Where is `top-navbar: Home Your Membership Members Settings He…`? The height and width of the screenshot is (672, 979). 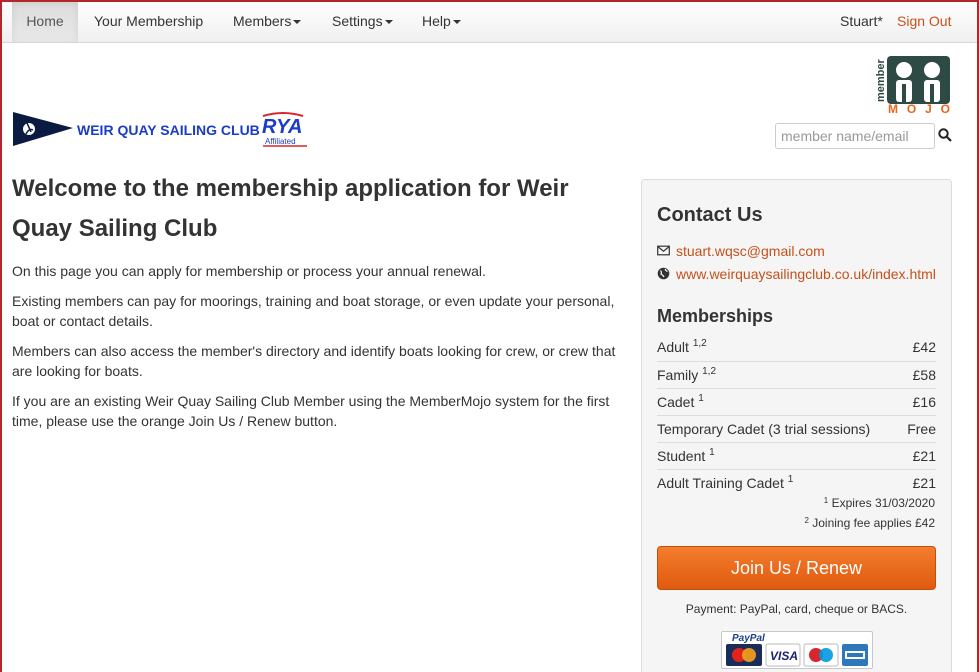 top-navbar: Home Your Membership Members Settings He… is located at coordinates (489, 21).